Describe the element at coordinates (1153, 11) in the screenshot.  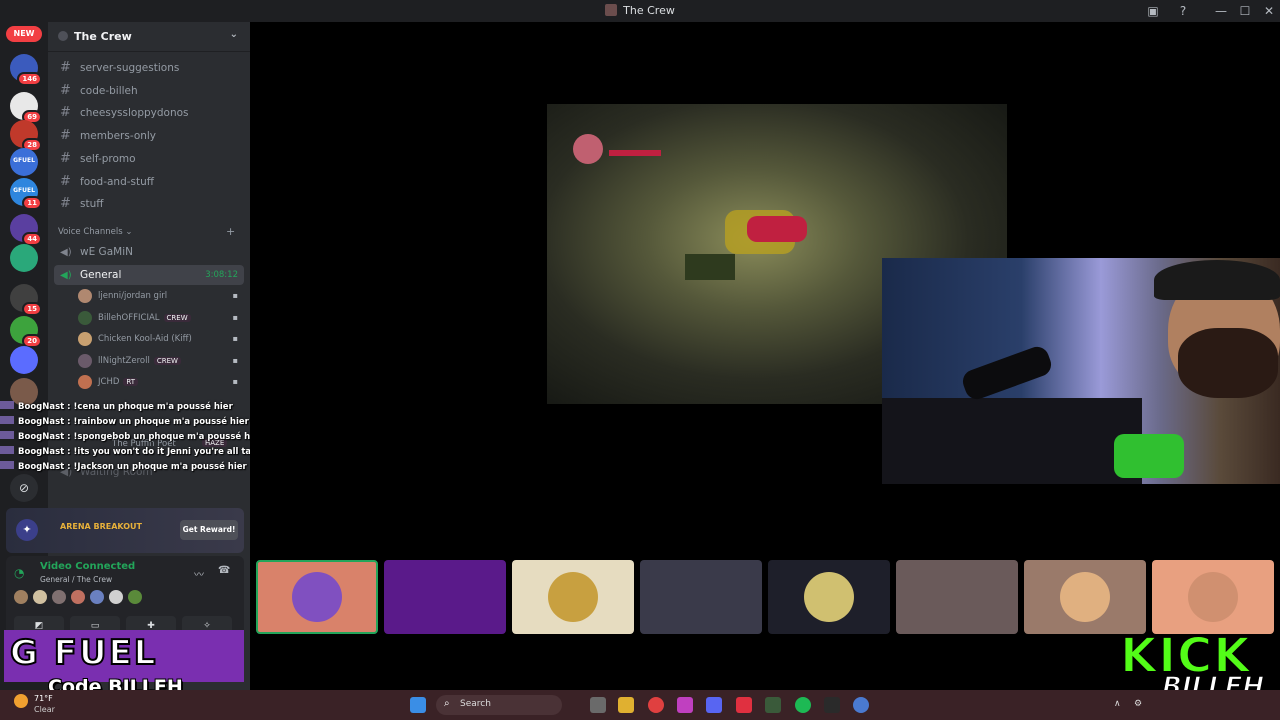
I see `inbox-icon: ▣` at that location.